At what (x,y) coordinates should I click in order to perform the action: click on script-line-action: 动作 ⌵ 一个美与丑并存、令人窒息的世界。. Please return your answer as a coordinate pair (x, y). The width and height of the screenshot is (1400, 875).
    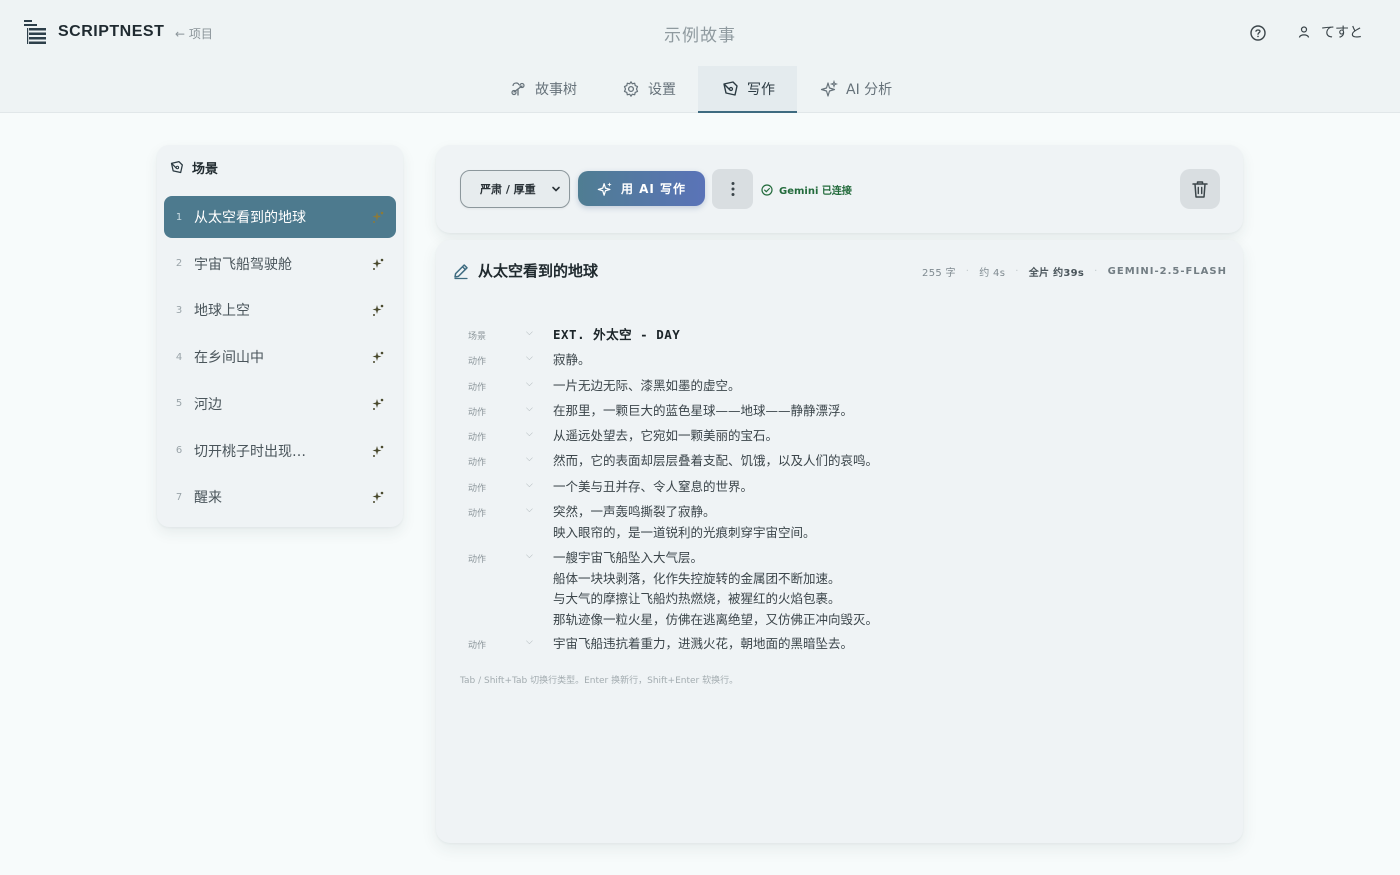
    Looking at the image, I should click on (610, 487).